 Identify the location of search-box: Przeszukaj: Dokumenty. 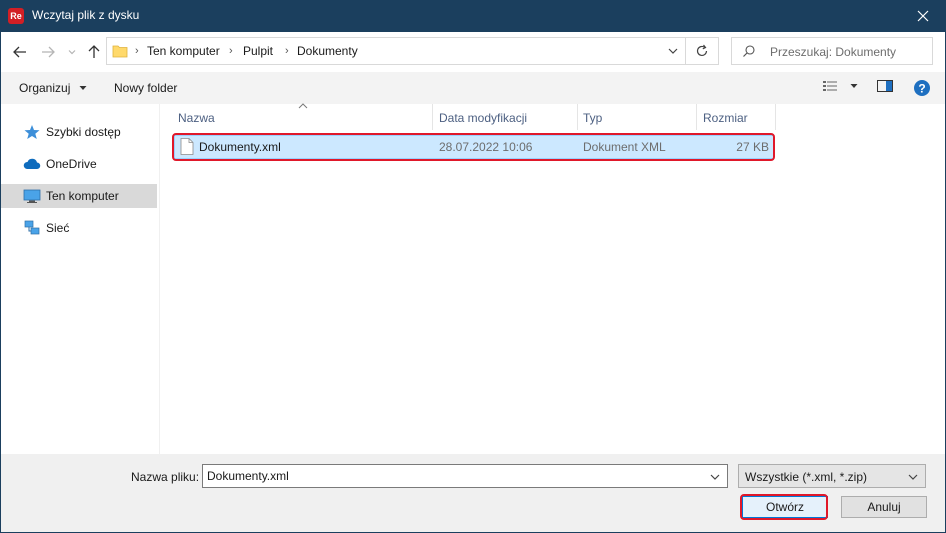
(832, 51).